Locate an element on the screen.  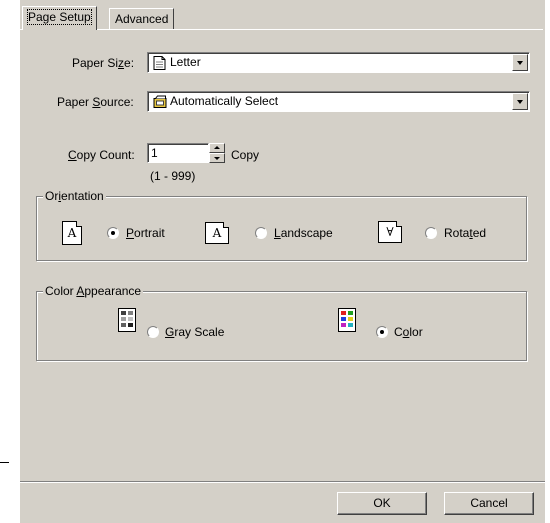
document-icon is located at coordinates (159, 63).